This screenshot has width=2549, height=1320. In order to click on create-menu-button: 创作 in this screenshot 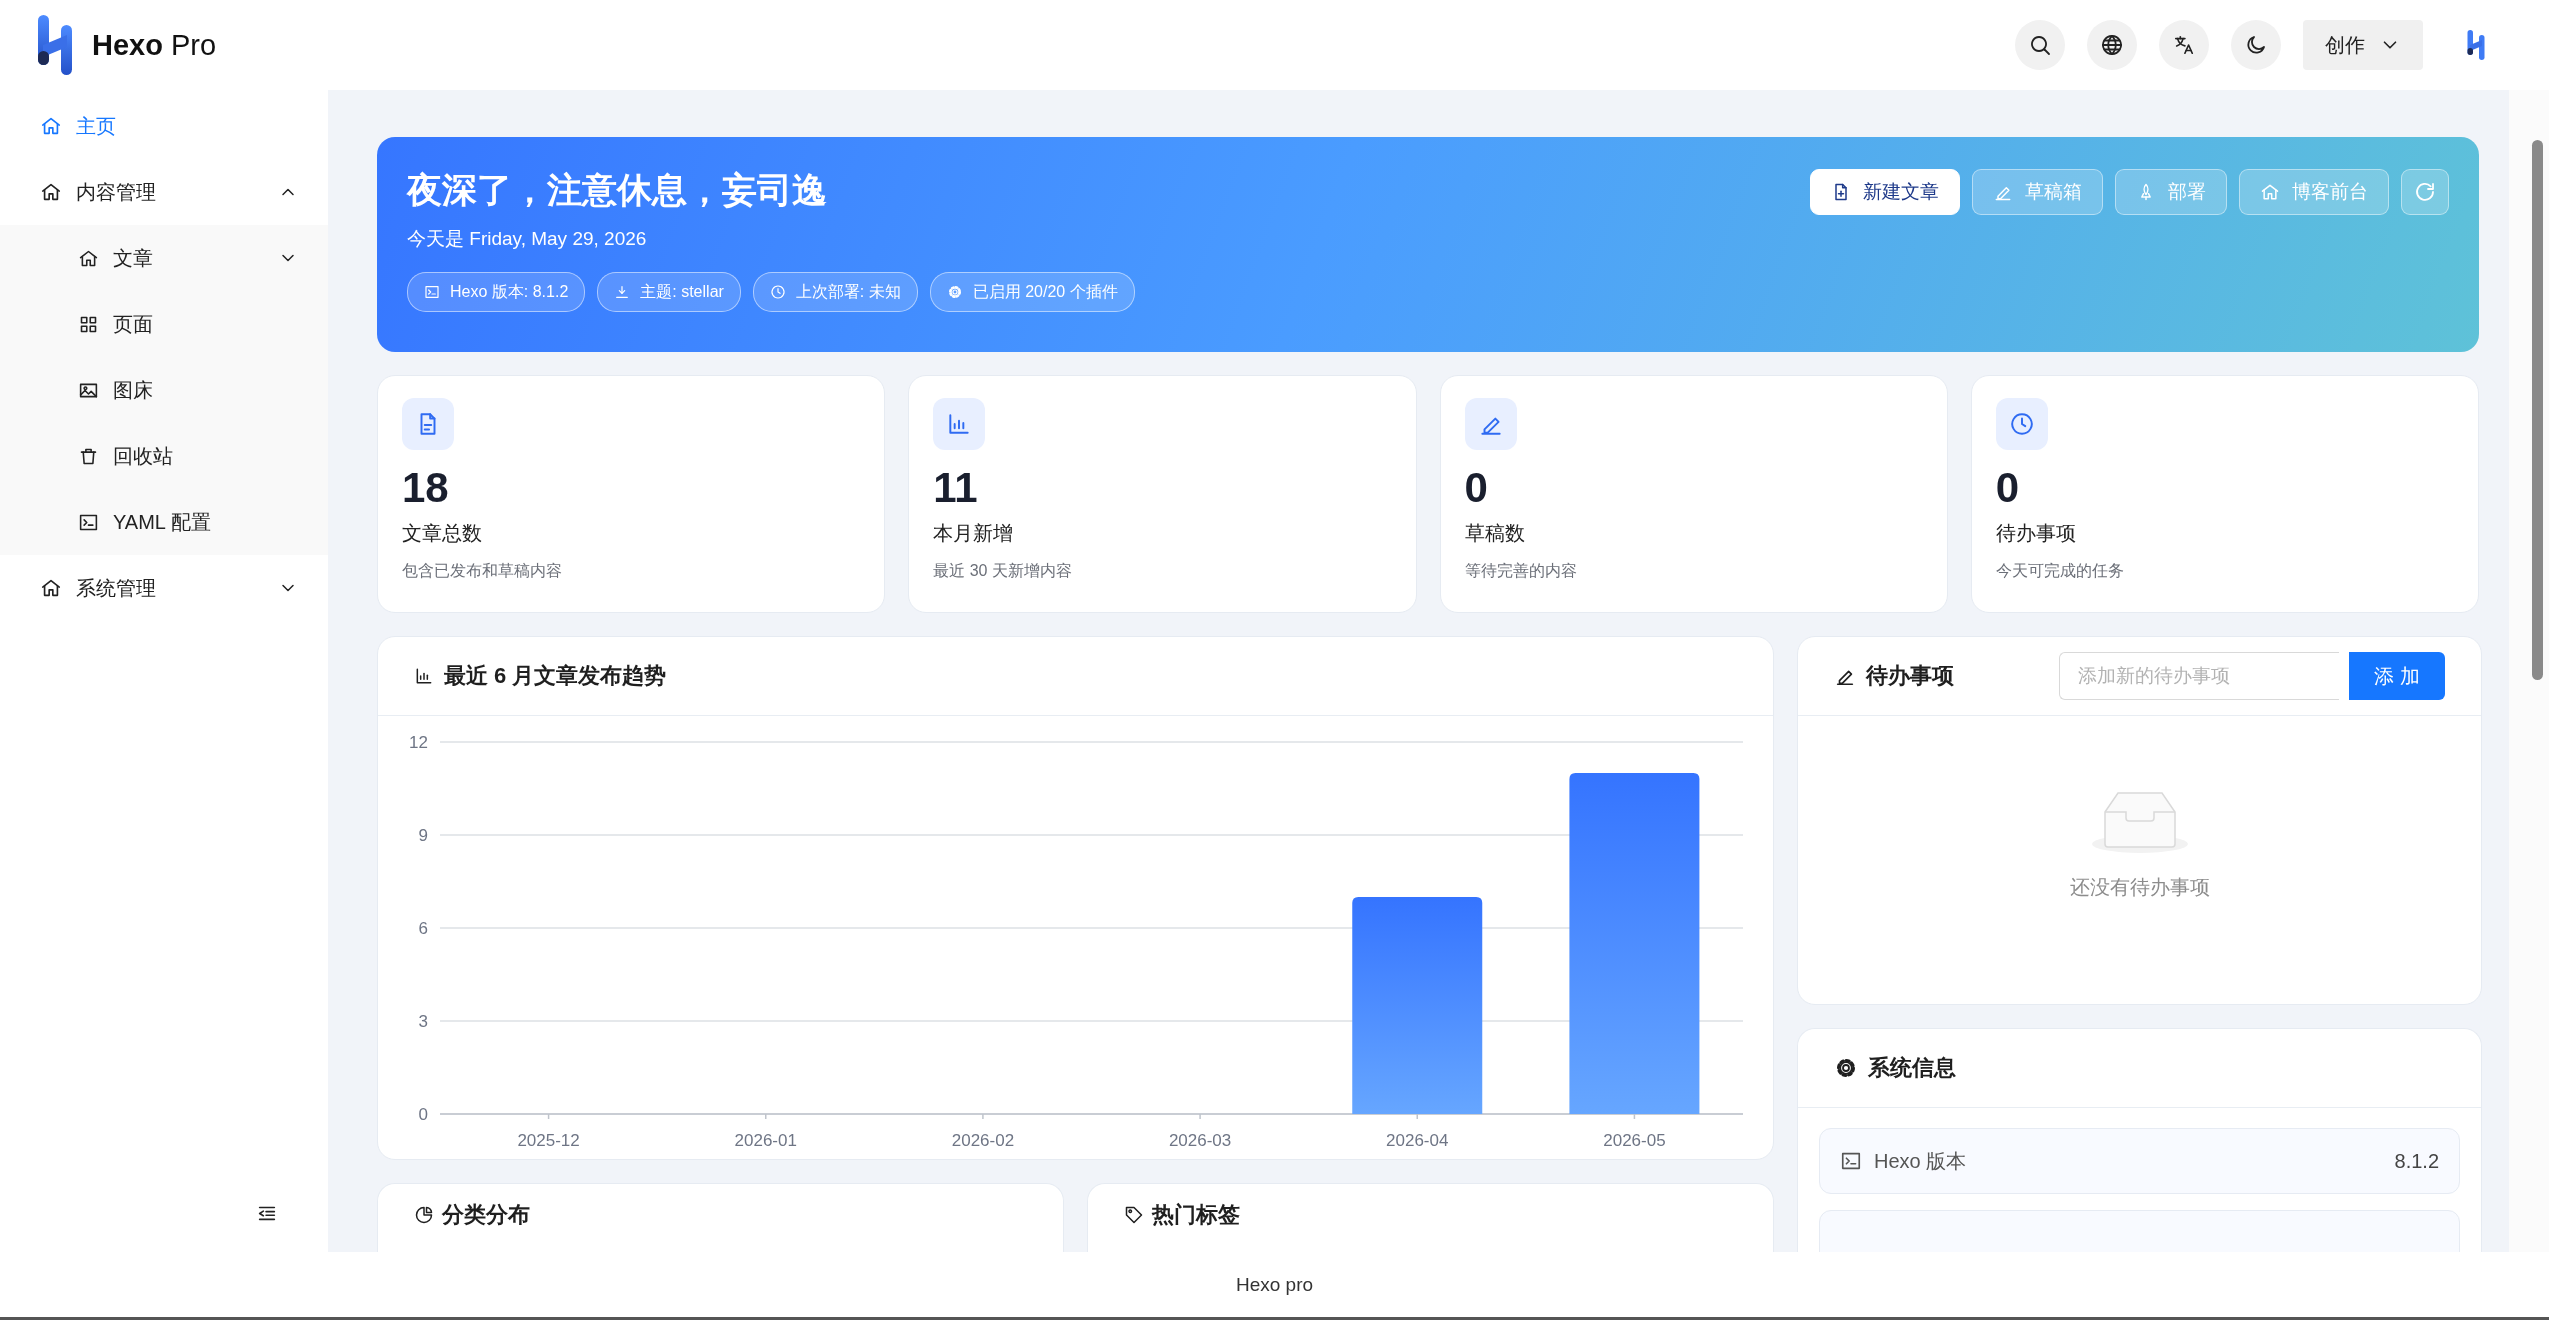, I will do `click(2363, 45)`.